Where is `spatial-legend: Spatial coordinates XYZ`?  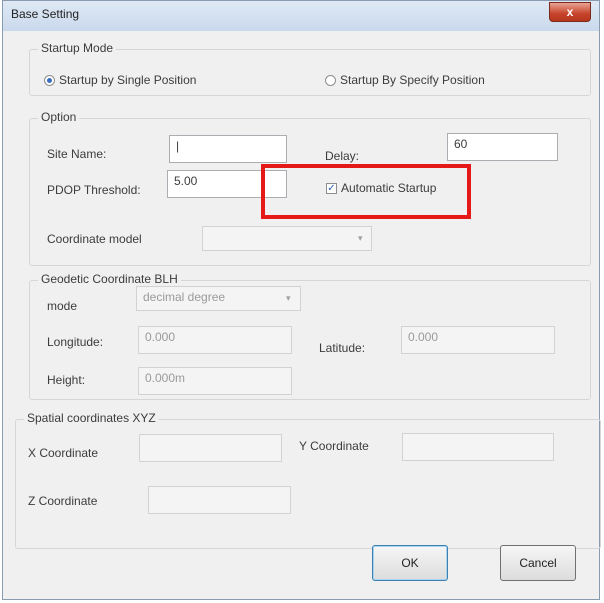 spatial-legend: Spatial coordinates XYZ is located at coordinates (91, 418).